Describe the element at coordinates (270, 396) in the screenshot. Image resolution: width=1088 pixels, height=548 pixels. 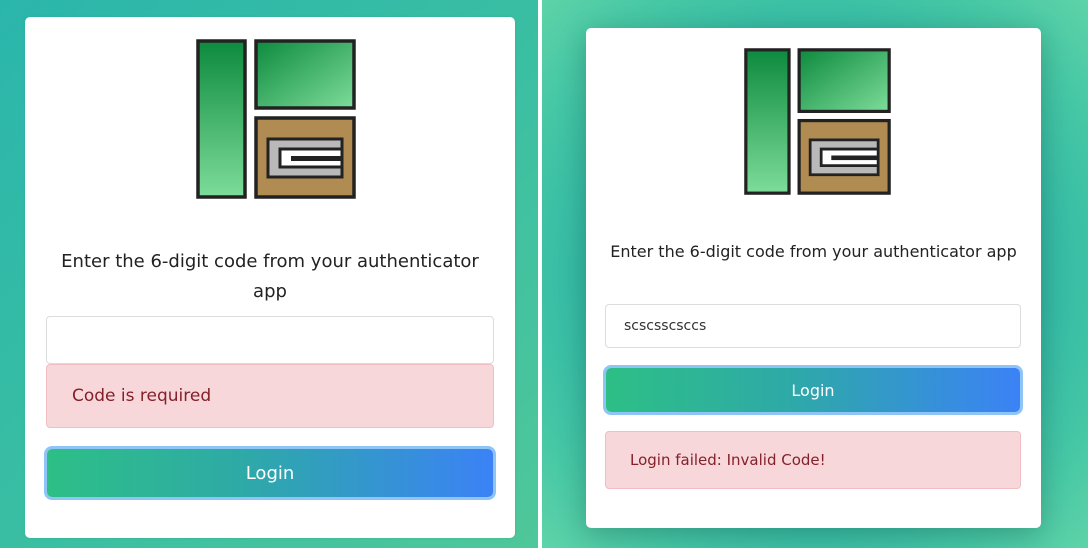
I see `error-alert: Code is required` at that location.